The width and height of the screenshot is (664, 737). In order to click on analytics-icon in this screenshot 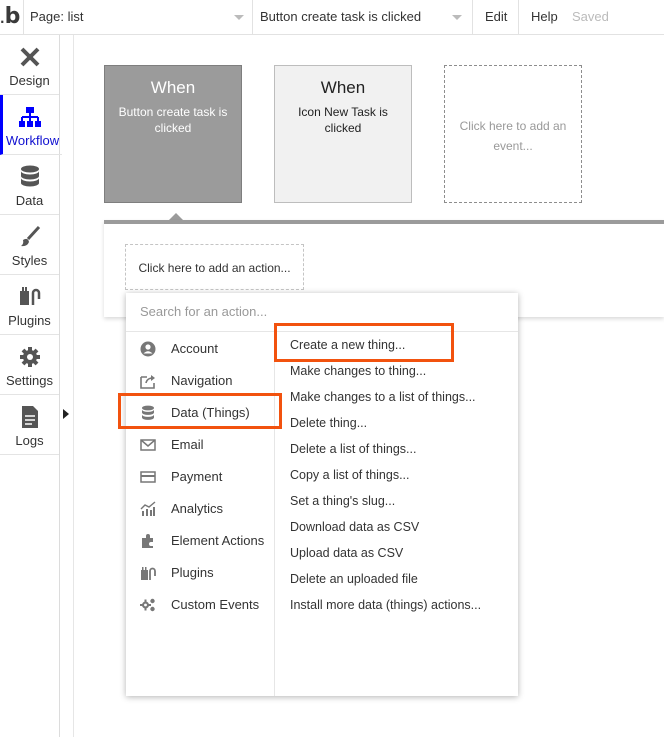, I will do `click(148, 508)`.